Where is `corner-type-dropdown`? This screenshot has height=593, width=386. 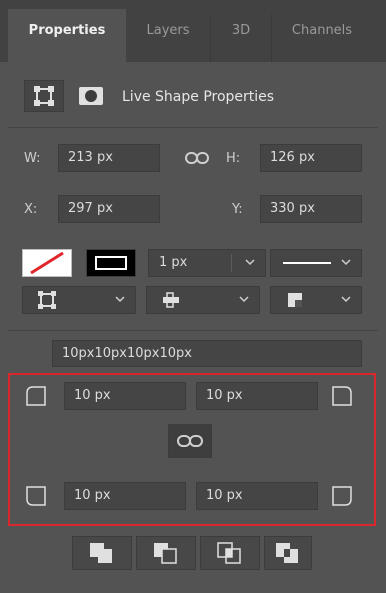 corner-type-dropdown is located at coordinates (316, 300).